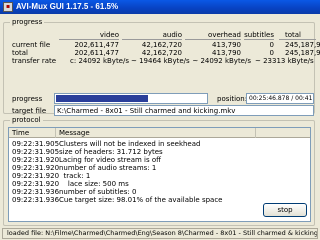 This screenshot has height=240, width=320. I want to click on log-message: Lacing for video stream is off, so click(110, 160).